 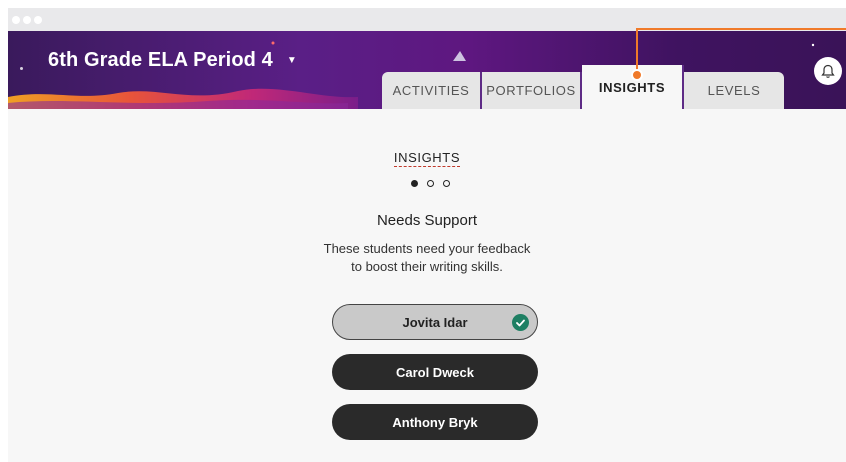 I want to click on tab-portfolios: PORTFOLIOS, so click(x=532, y=90).